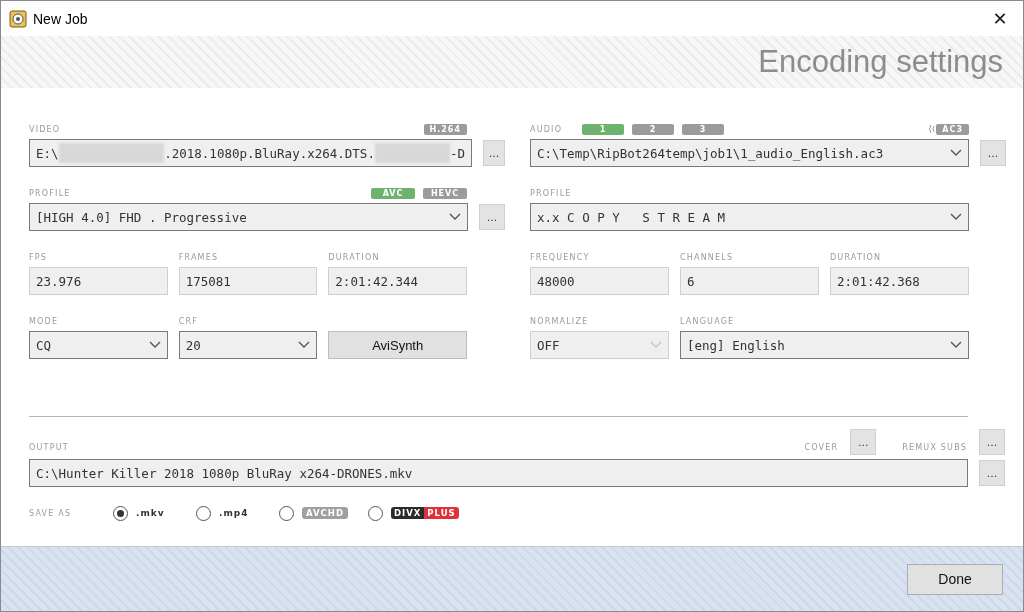 The width and height of the screenshot is (1024, 612). I want to click on field-label: NORMALIZE, so click(559, 321).